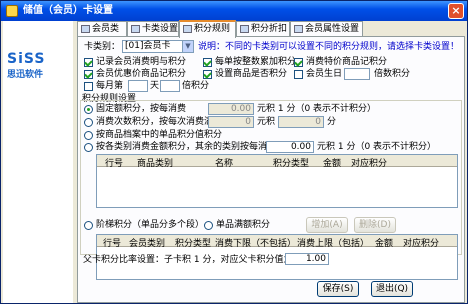  I want to click on add-button: 增加(A), so click(327, 225).